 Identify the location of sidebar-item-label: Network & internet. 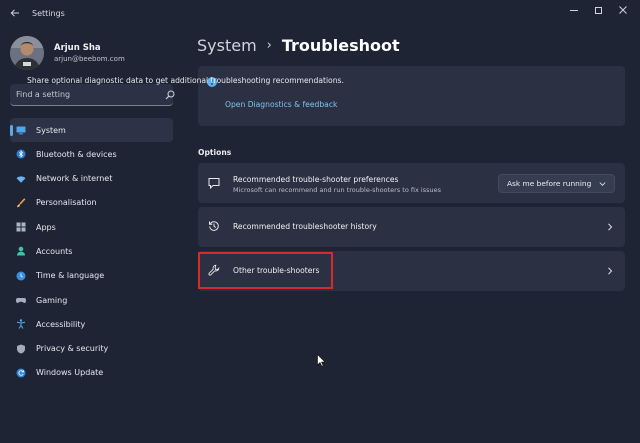
(74, 179).